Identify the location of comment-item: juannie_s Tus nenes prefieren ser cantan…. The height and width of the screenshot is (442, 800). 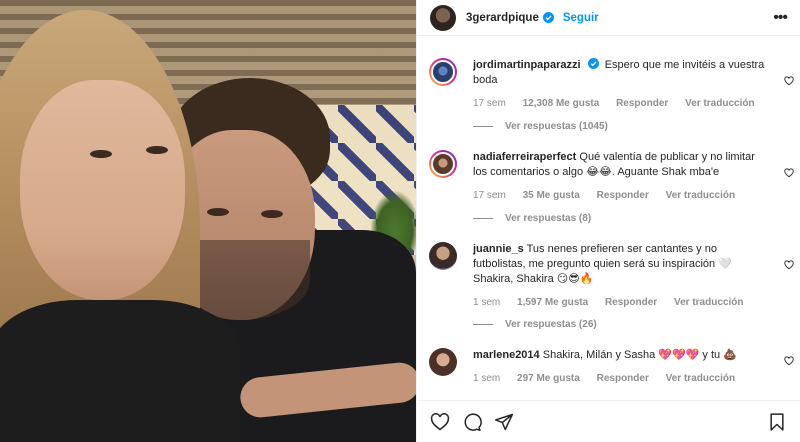
(614, 275).